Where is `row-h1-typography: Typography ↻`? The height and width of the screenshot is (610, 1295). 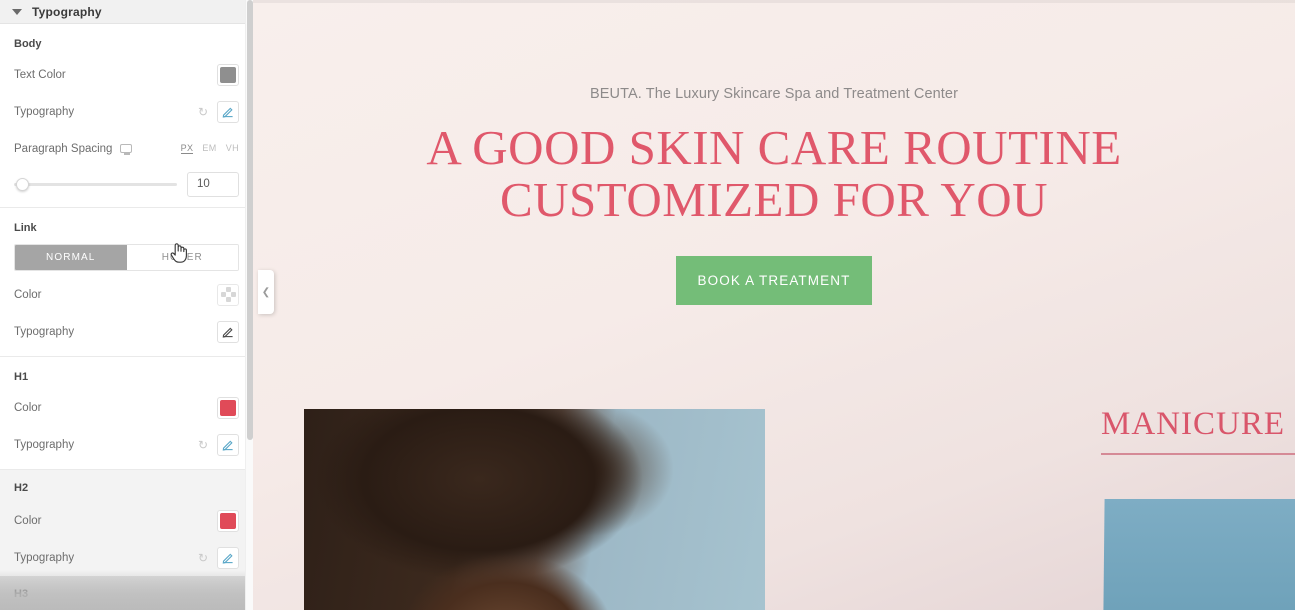 row-h1-typography: Typography ↻ is located at coordinates (126, 444).